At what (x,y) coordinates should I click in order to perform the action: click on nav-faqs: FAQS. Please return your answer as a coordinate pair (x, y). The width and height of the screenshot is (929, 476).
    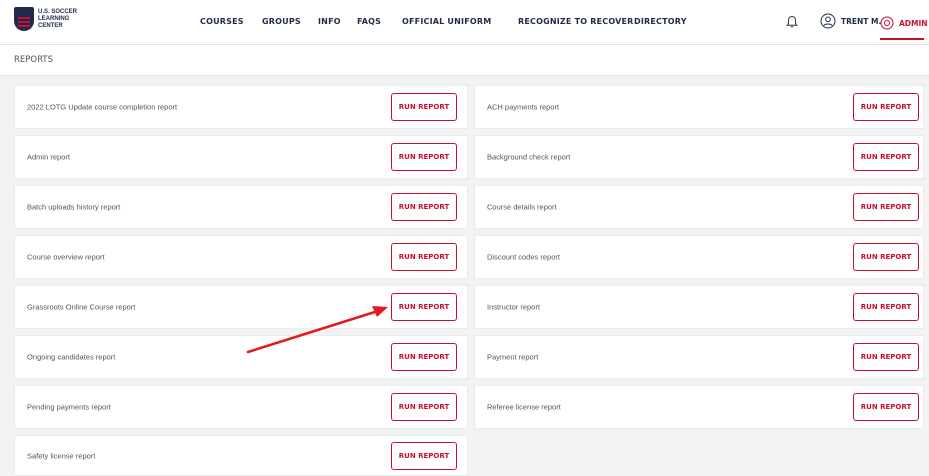
    Looking at the image, I should click on (369, 21).